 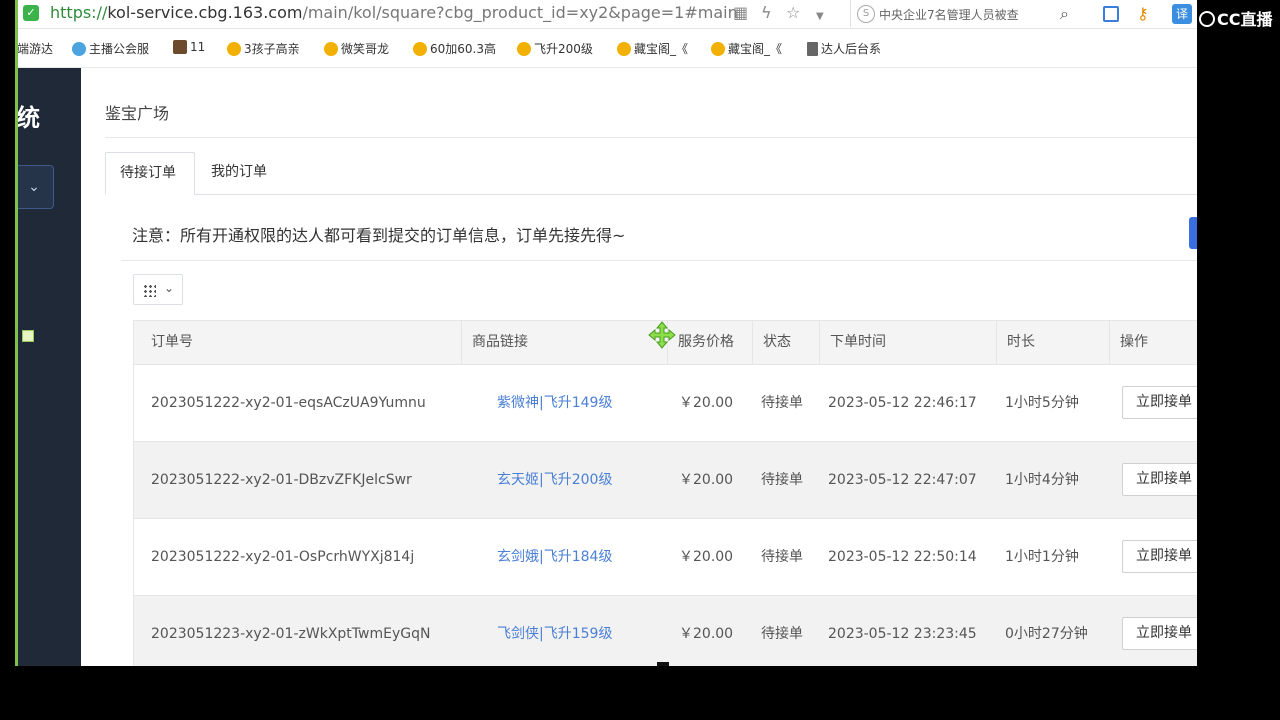 What do you see at coordinates (949, 15) in the screenshot?
I see `news-ticker-text: 中央企业7名管理人员被查` at bounding box center [949, 15].